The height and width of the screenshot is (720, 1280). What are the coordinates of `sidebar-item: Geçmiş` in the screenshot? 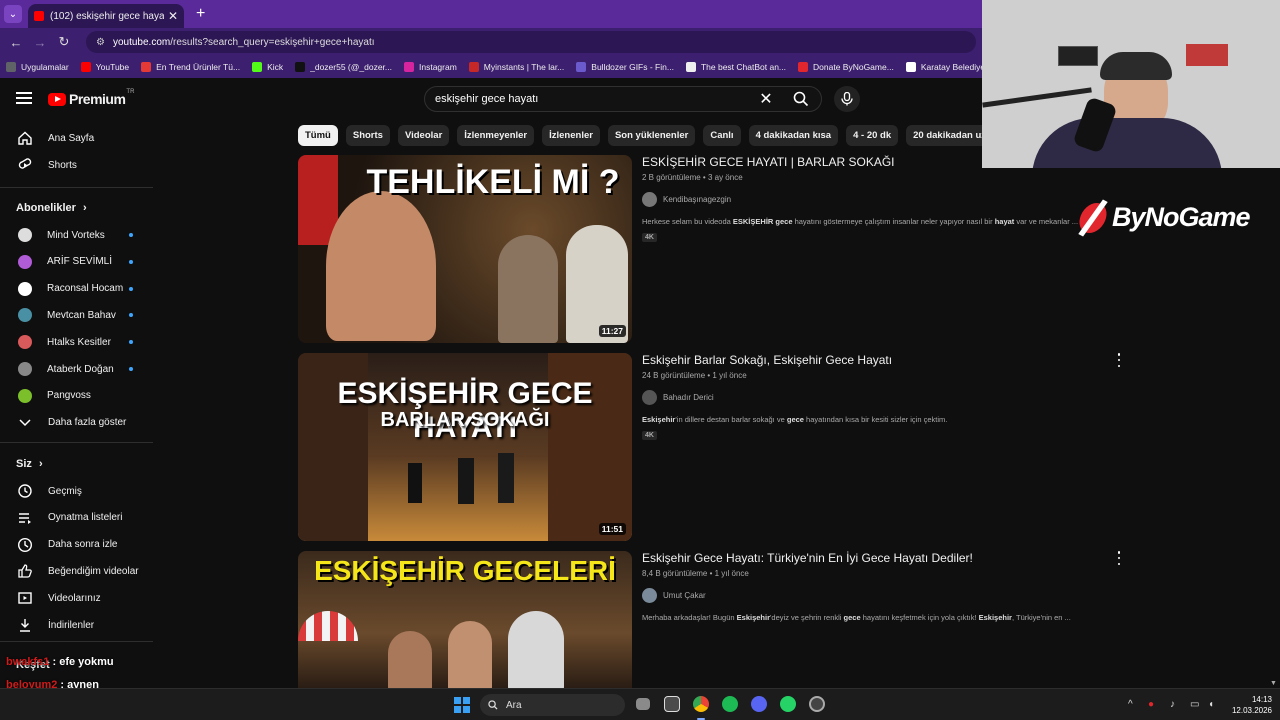 It's located at (77, 491).